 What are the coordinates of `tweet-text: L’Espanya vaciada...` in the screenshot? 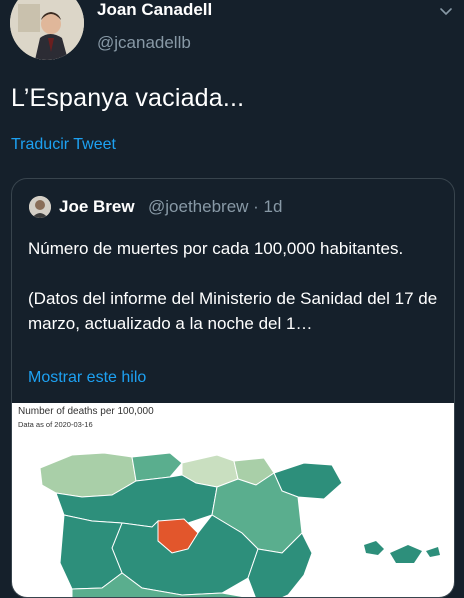 It's located at (128, 98).